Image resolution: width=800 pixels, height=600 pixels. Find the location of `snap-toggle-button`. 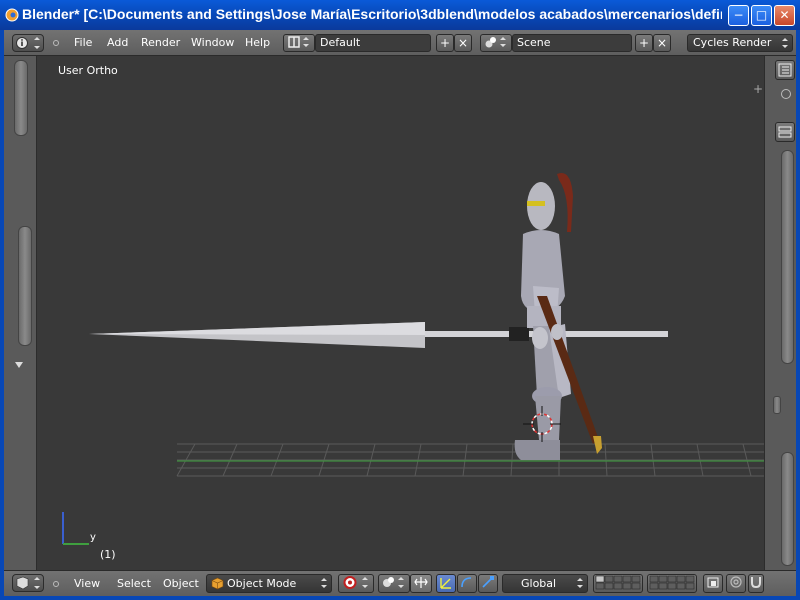

snap-toggle-button is located at coordinates (756, 583).